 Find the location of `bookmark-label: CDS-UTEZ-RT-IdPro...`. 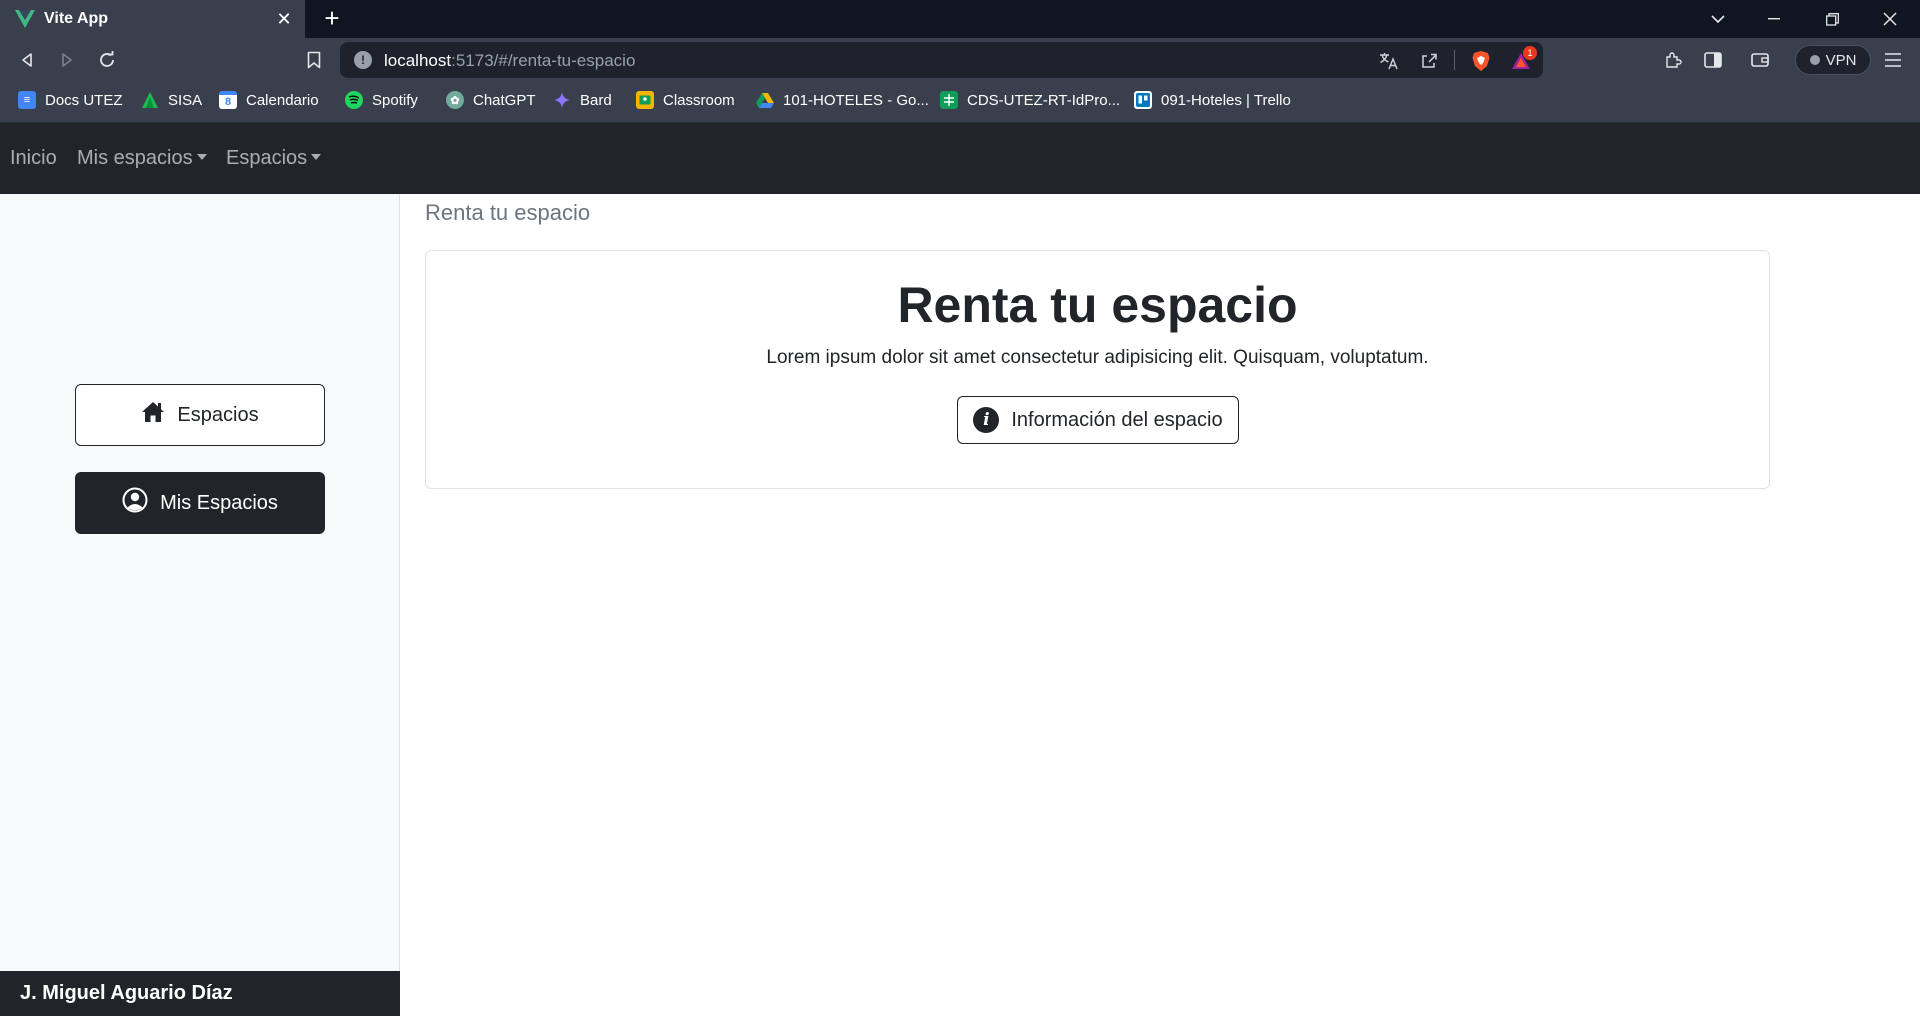

bookmark-label: CDS-UTEZ-RT-IdPro... is located at coordinates (1044, 100).